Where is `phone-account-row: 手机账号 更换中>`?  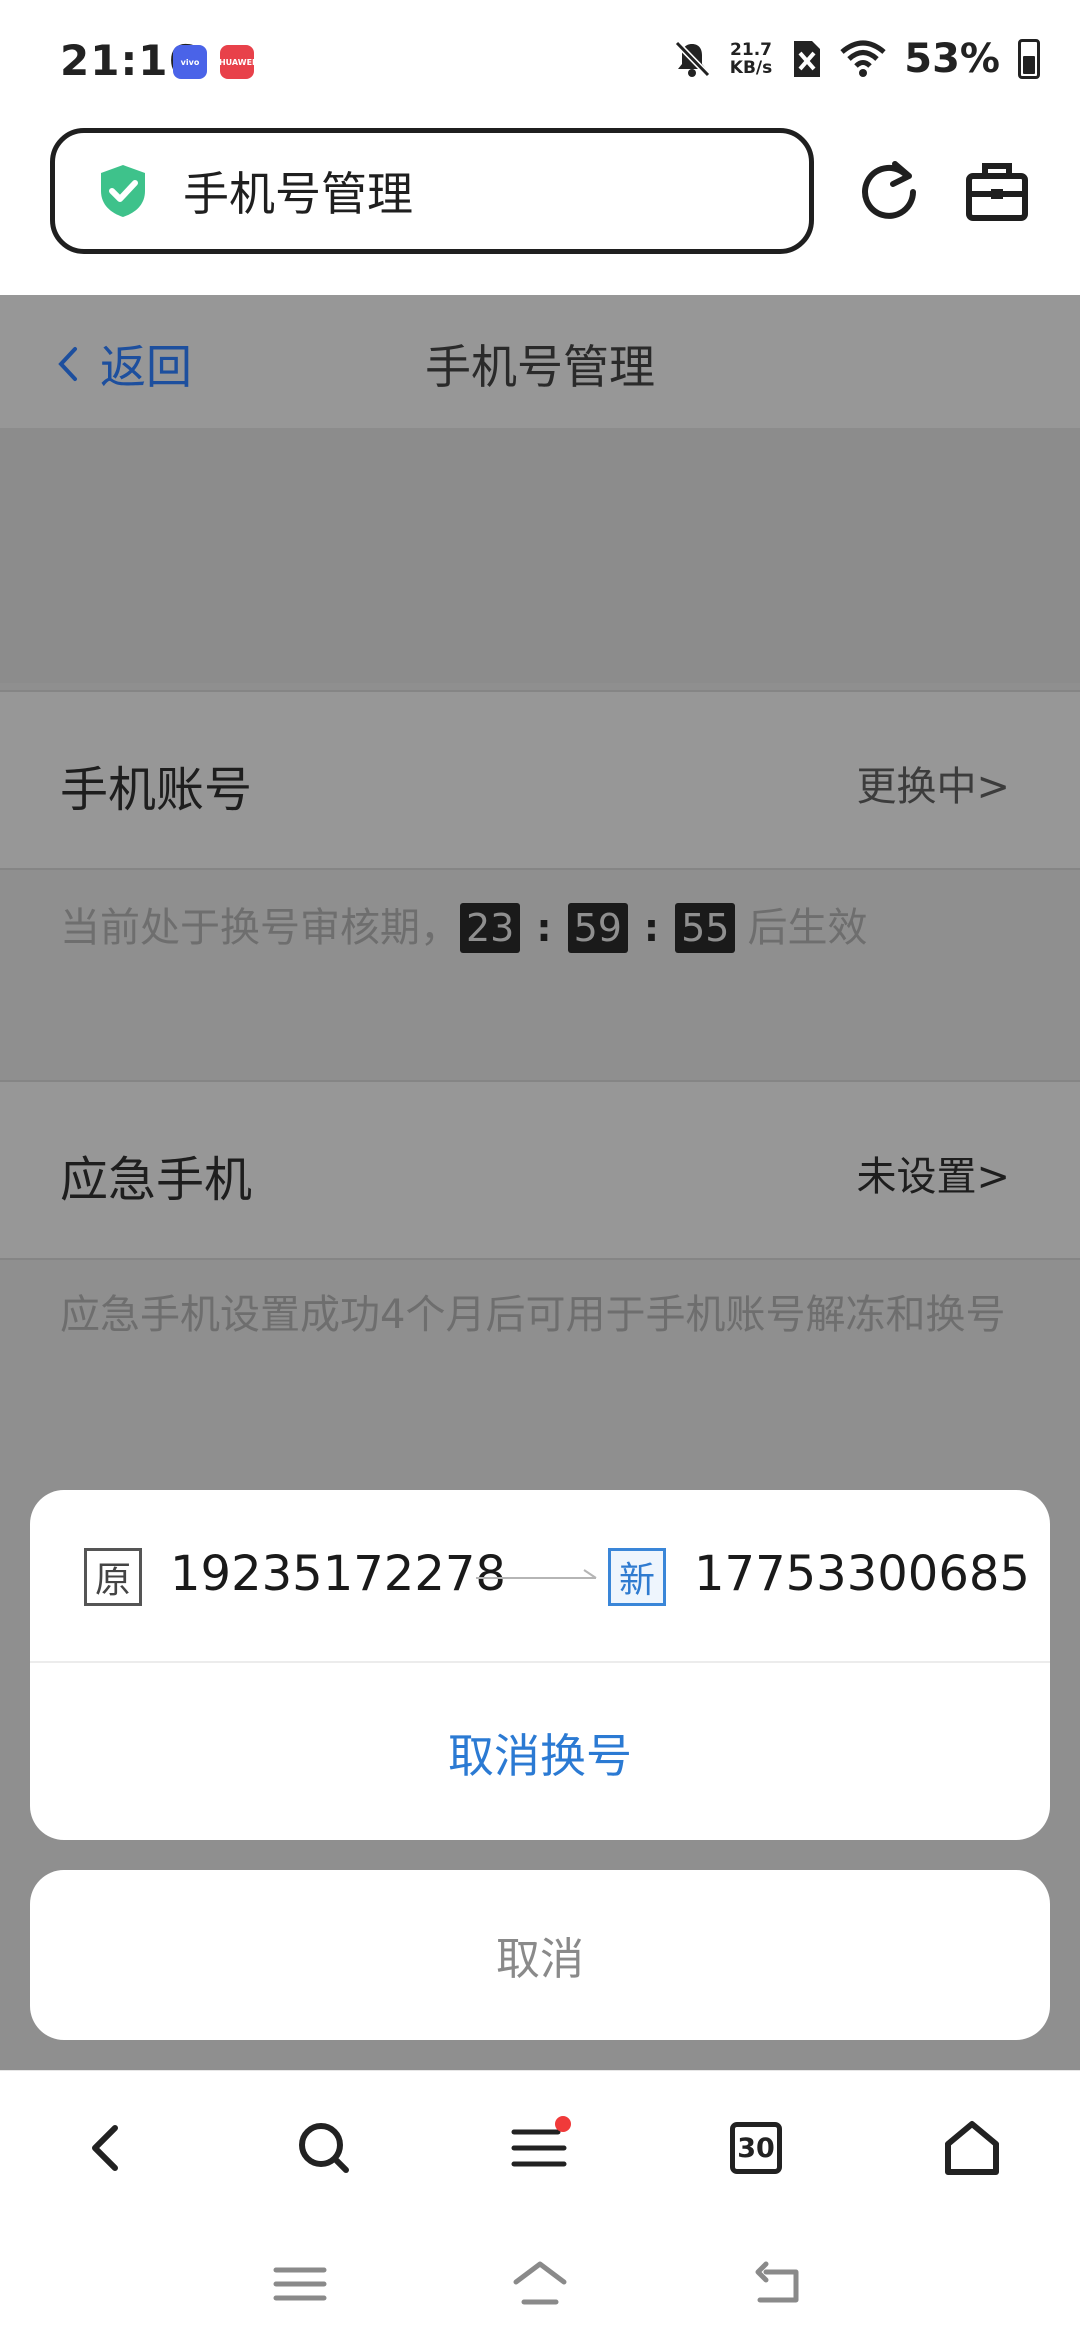
phone-account-row: 手机账号 更换中> is located at coordinates (540, 780).